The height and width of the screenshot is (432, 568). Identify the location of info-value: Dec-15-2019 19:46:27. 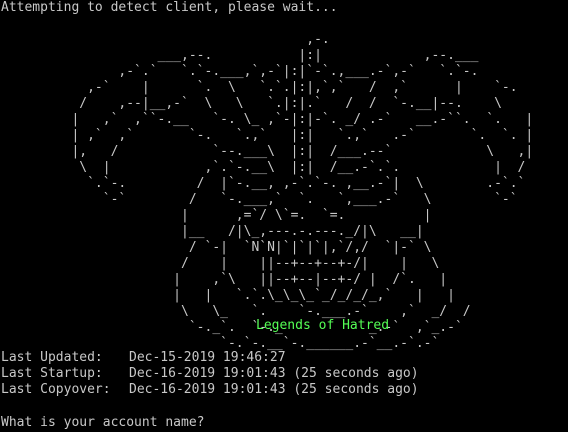
(207, 357).